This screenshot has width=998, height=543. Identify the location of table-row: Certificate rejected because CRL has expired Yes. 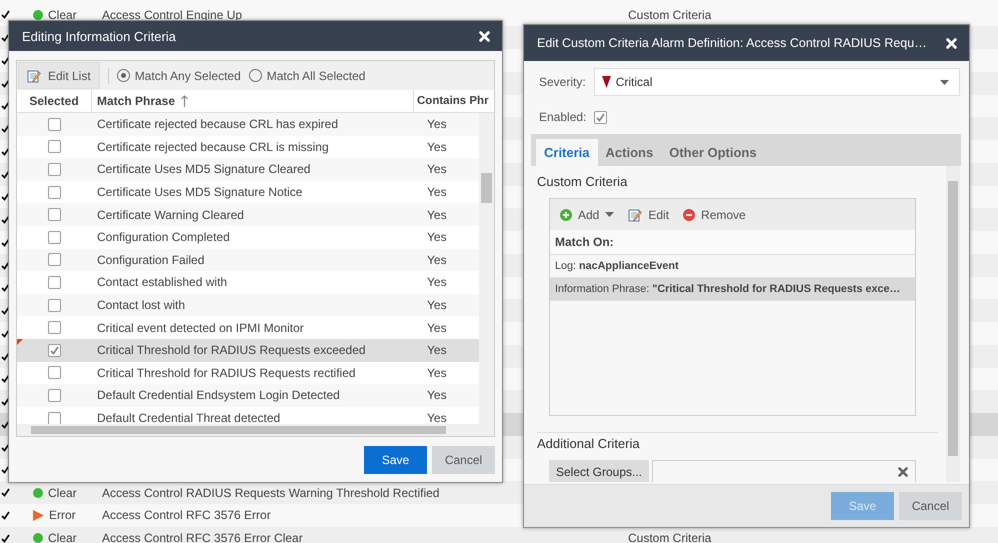
(248, 124).